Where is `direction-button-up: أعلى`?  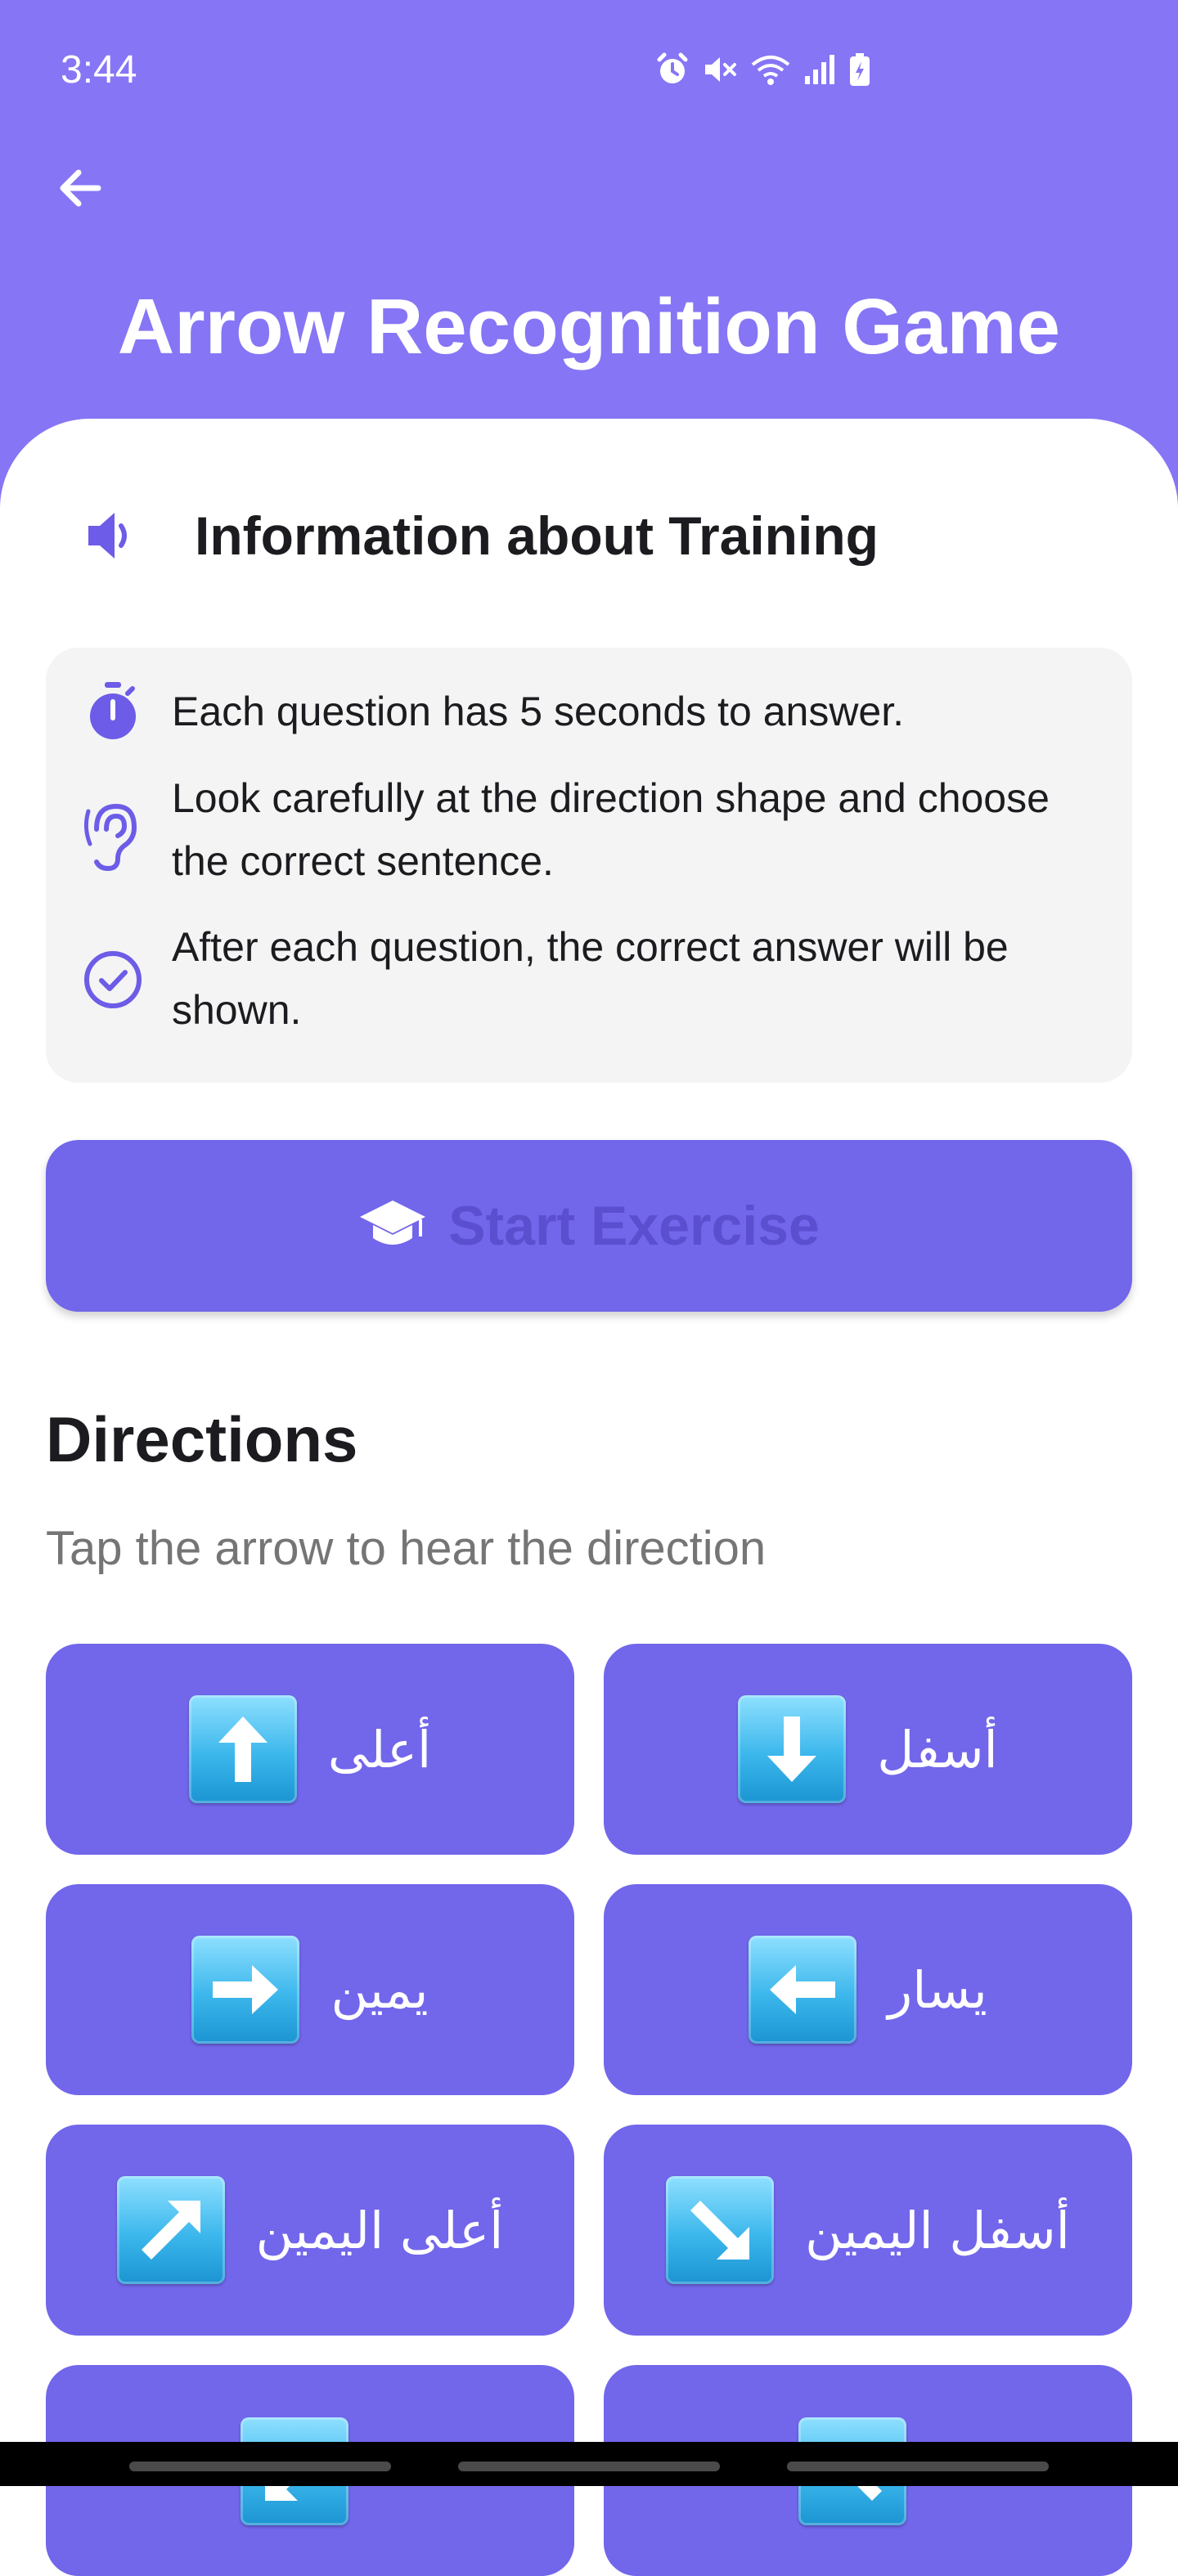
direction-button-up: أعلى is located at coordinates (310, 1750).